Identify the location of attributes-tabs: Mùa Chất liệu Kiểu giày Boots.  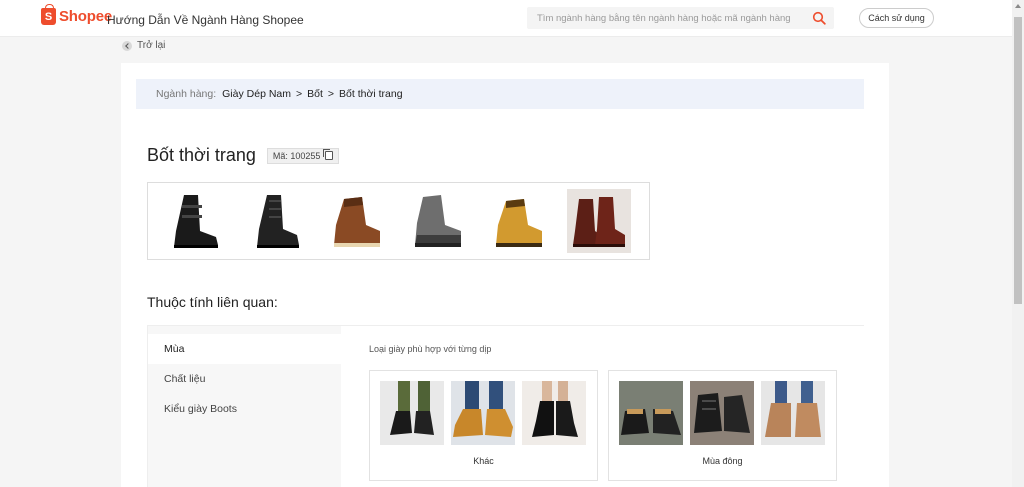
(244, 406).